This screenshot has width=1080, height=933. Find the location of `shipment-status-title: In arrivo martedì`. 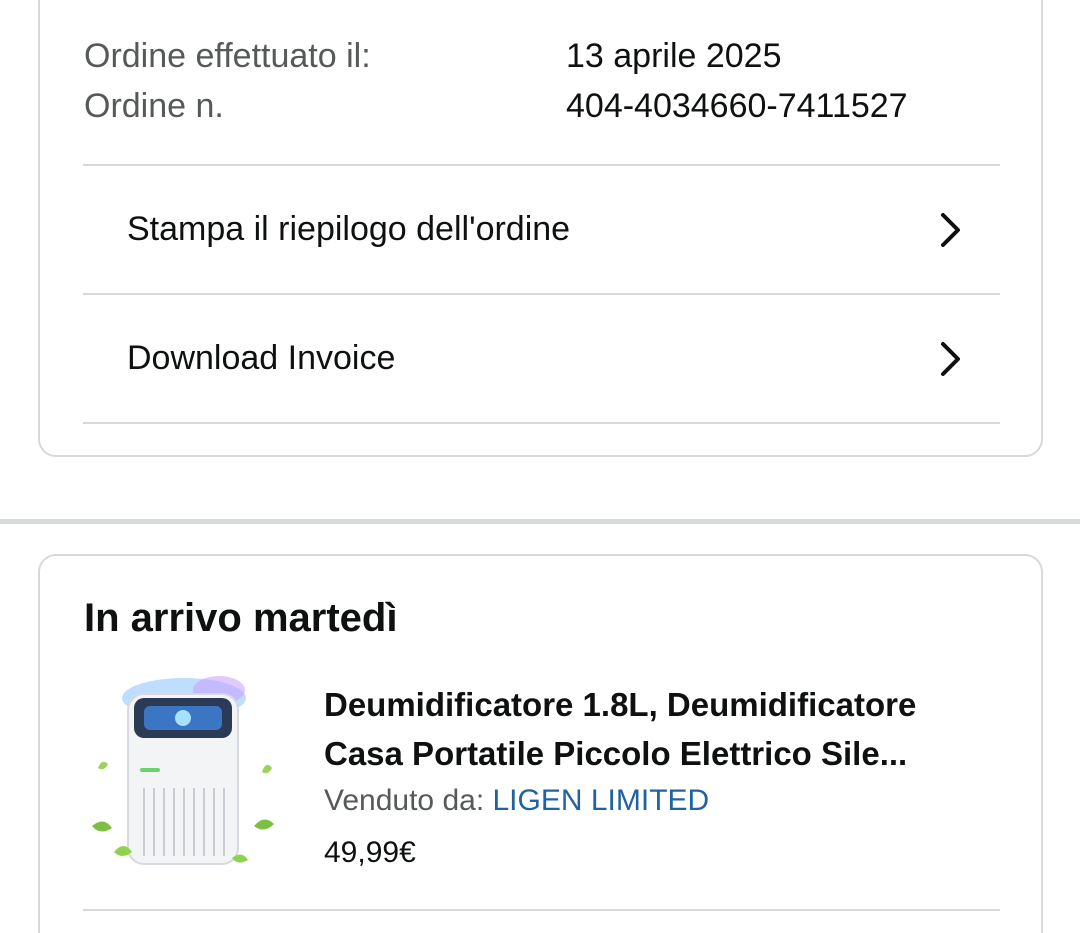

shipment-status-title: In arrivo martedì is located at coordinates (241, 618).